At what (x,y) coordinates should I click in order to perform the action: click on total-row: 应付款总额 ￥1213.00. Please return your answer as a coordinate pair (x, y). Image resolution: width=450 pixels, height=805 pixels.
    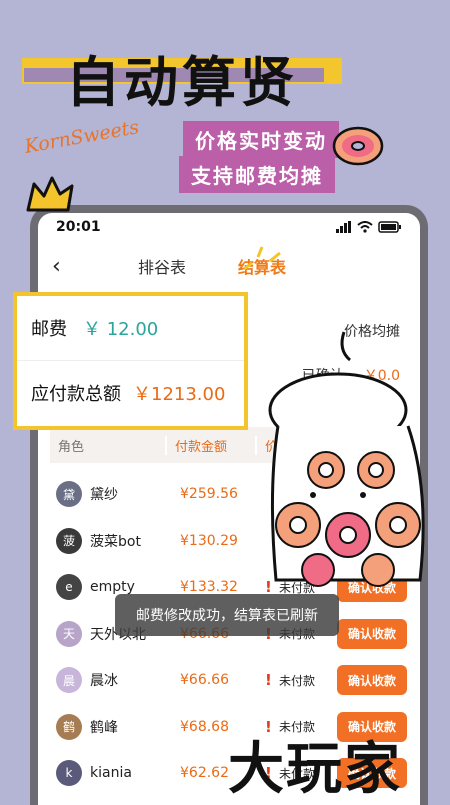
    Looking at the image, I should click on (130, 392).